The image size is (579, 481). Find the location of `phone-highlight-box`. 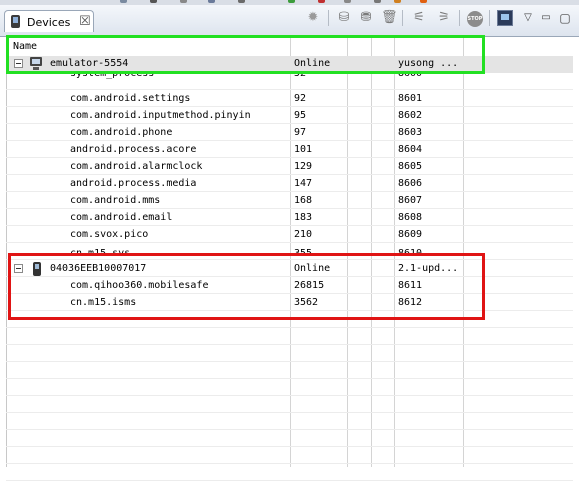

phone-highlight-box is located at coordinates (246, 286).